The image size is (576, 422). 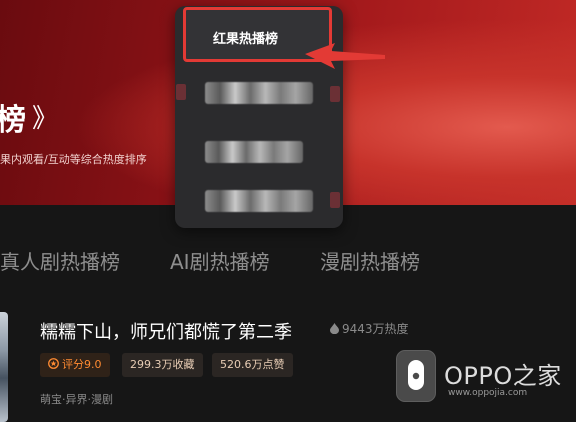 I want to click on score-badge: 评分9.0, so click(x=75, y=365).